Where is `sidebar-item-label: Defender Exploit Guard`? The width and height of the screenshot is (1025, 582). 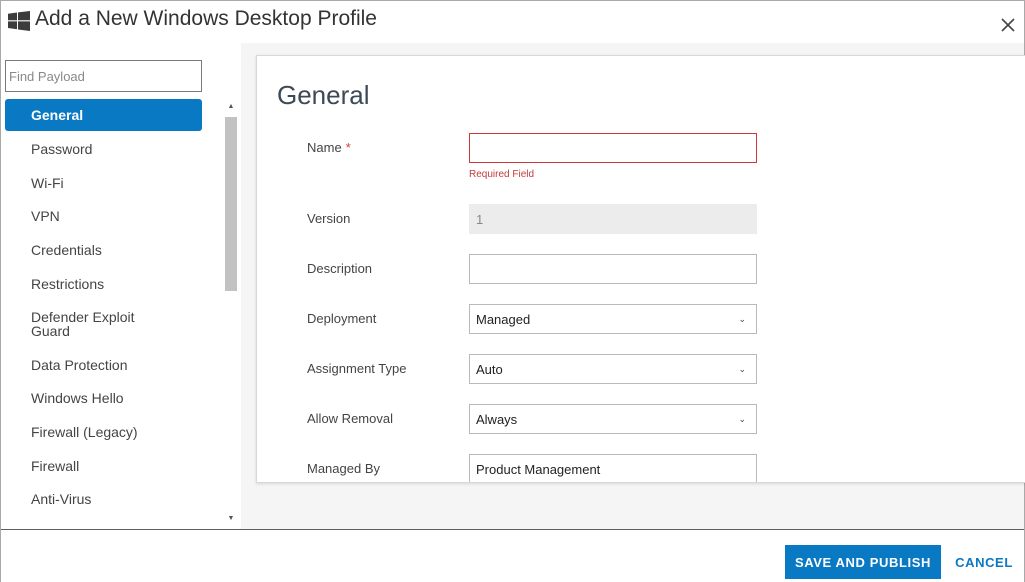
sidebar-item-label: Defender Exploit Guard is located at coordinates (83, 324).